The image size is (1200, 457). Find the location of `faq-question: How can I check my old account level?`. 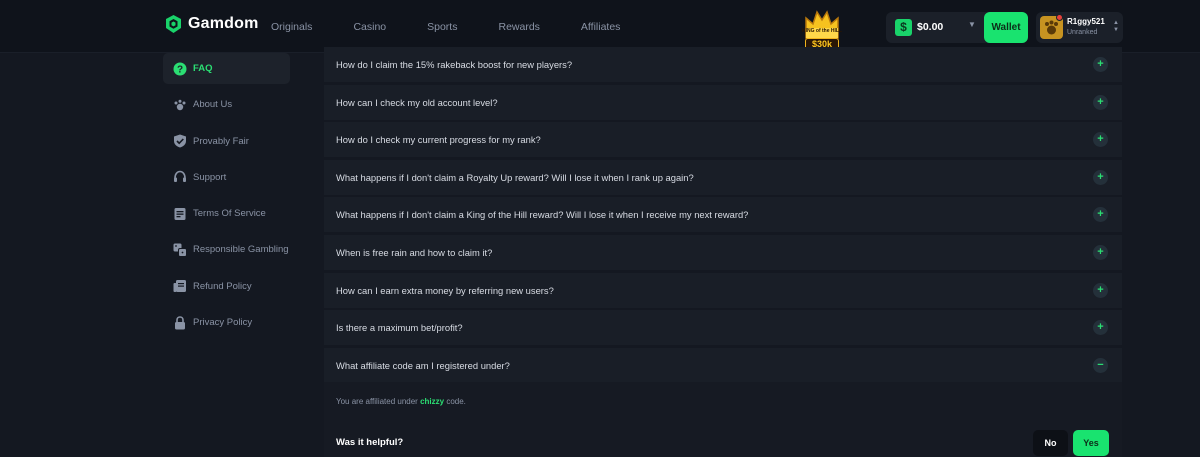

faq-question: How can I check my old account level? is located at coordinates (417, 102).